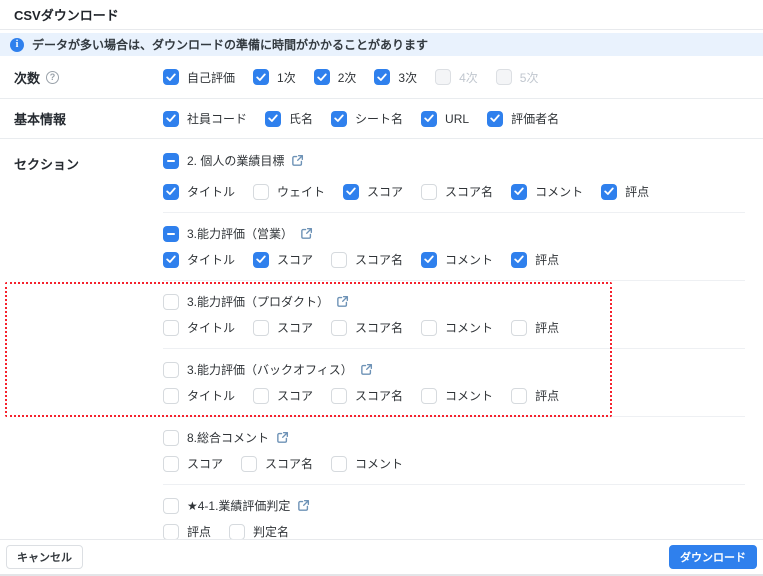 This screenshot has width=763, height=576. I want to click on option-checkbox: 社員コード, so click(205, 118).